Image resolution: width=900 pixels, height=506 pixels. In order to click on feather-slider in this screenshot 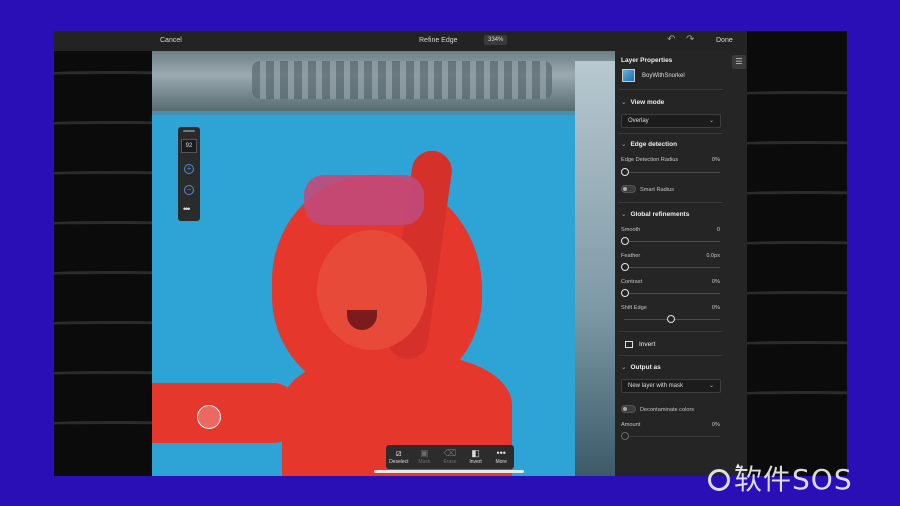, I will do `click(672, 267)`.